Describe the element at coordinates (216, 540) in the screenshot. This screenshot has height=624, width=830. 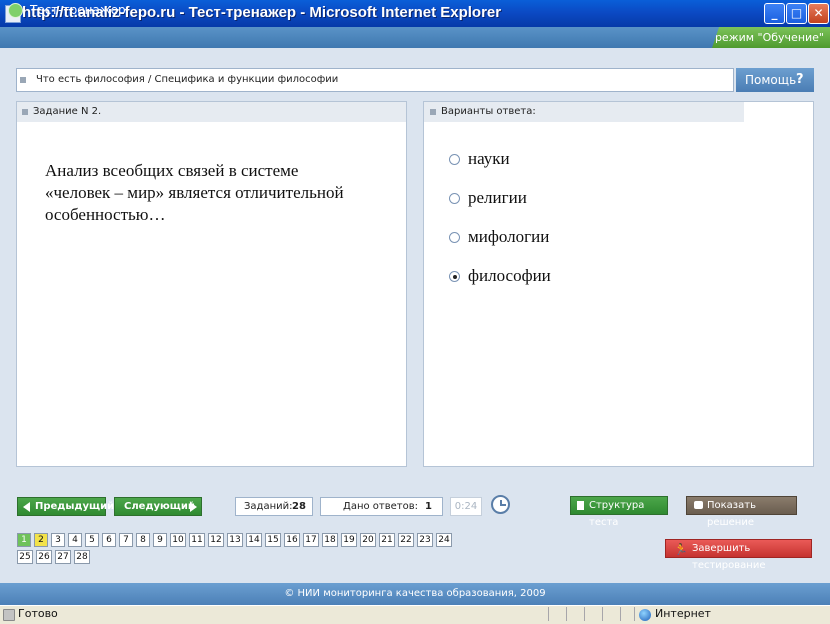
I see `task-number-cell: 12` at that location.